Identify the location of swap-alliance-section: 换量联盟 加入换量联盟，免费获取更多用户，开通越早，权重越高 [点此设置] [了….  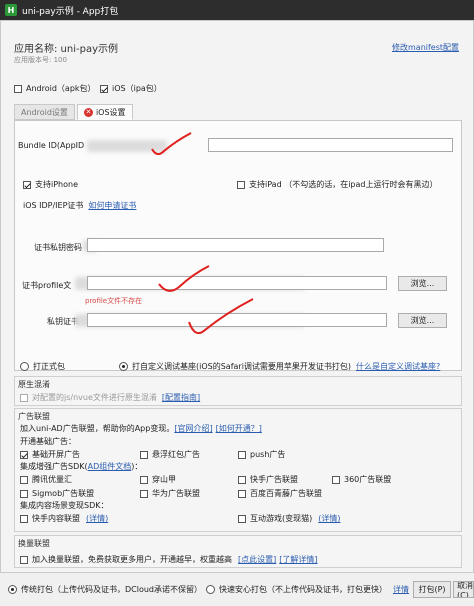
(238, 551).